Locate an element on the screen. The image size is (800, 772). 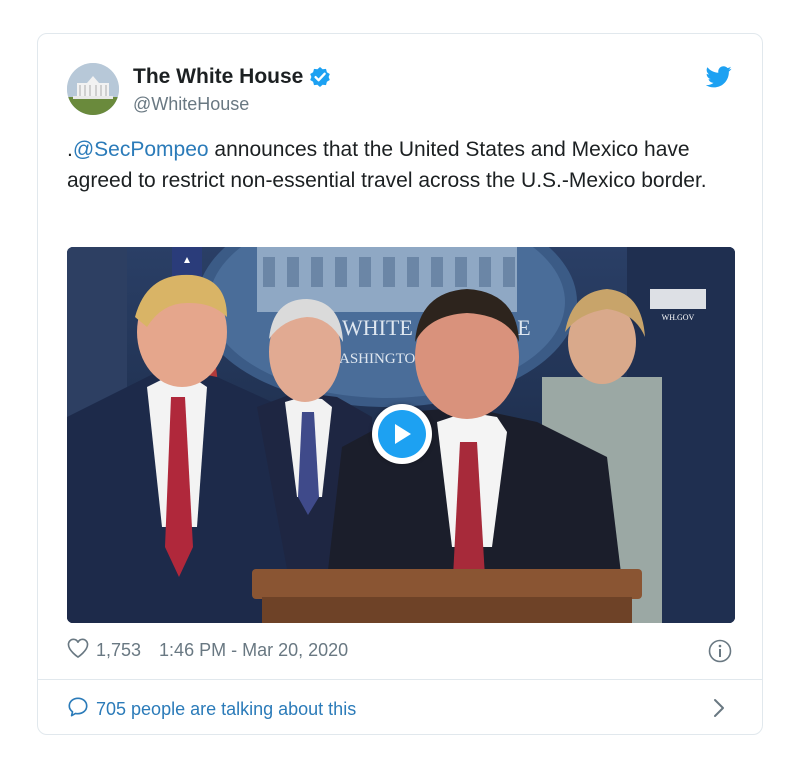
twitter-bird-icon is located at coordinates (718, 79).